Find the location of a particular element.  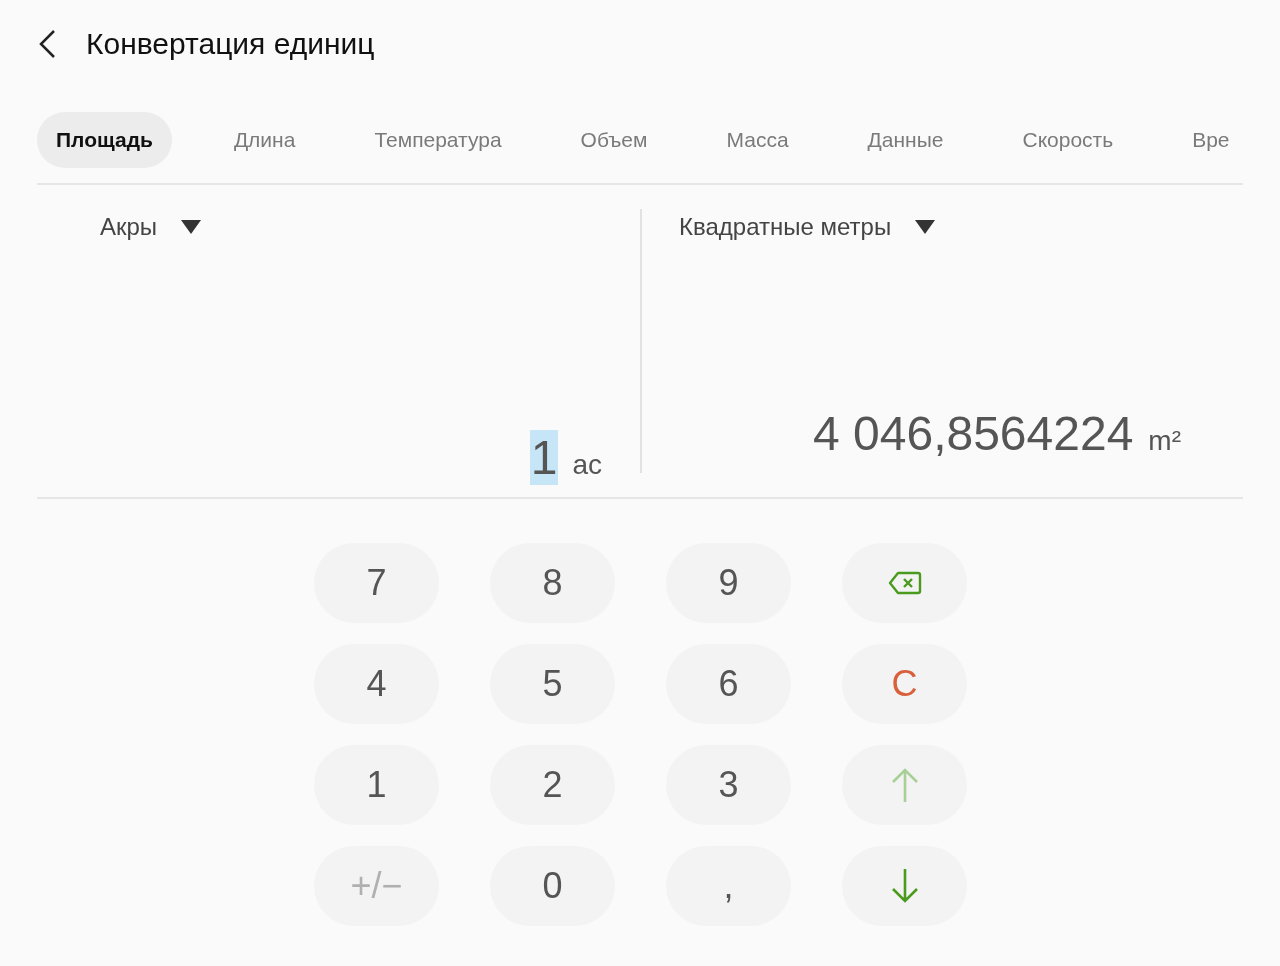

unit-symbol: ac is located at coordinates (587, 465).